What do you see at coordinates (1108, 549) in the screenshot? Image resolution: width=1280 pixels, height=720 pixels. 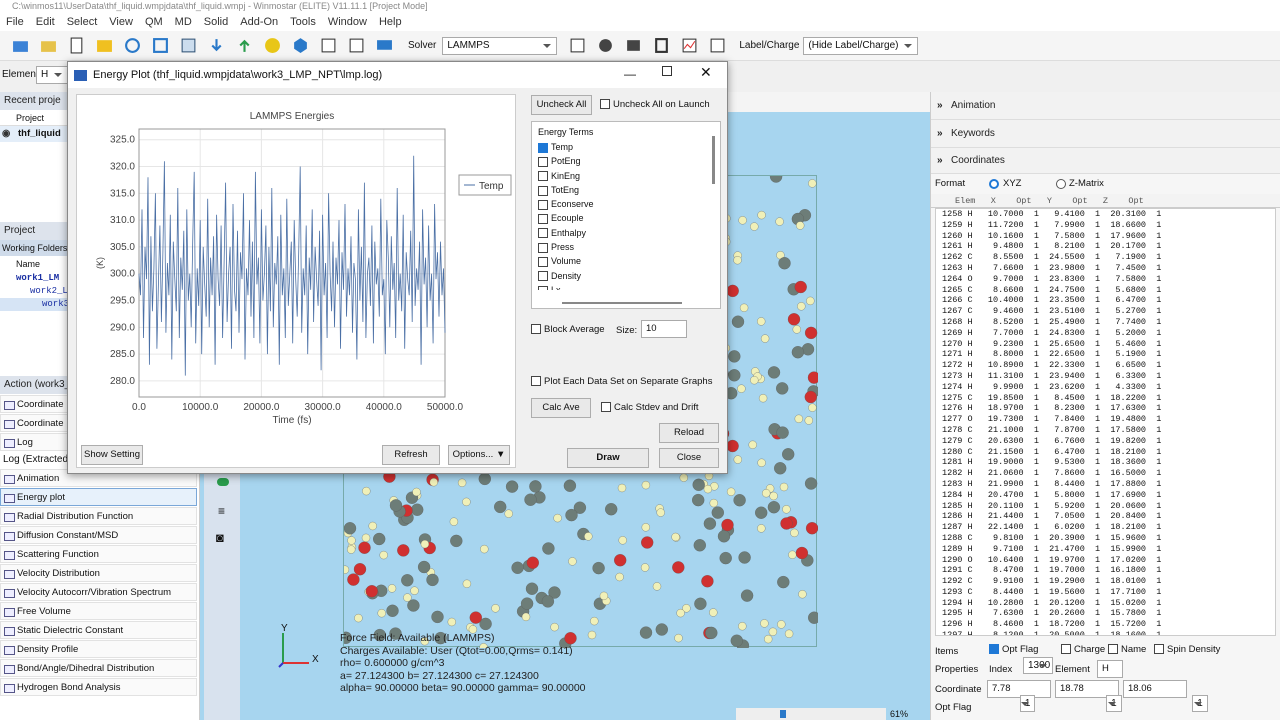 I see `coord-row: 1289 H 9.7100 1 21.4700 1 15.9900 1` at bounding box center [1108, 549].